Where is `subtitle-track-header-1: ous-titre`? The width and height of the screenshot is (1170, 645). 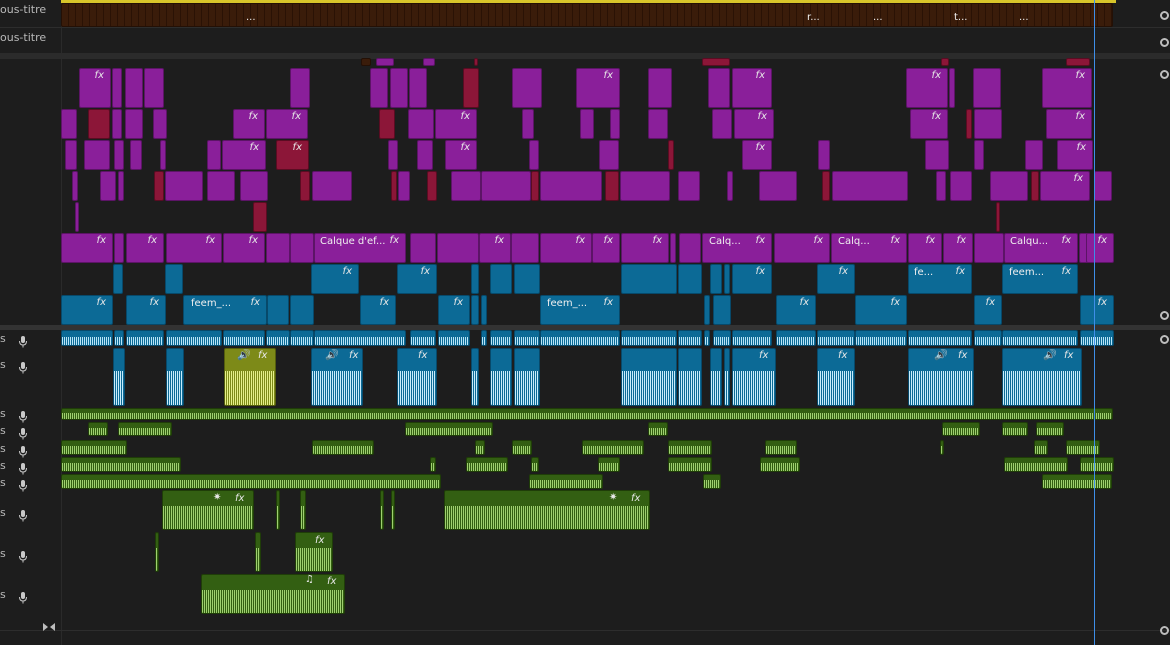
subtitle-track-header-1: ous-titre is located at coordinates (31, 14).